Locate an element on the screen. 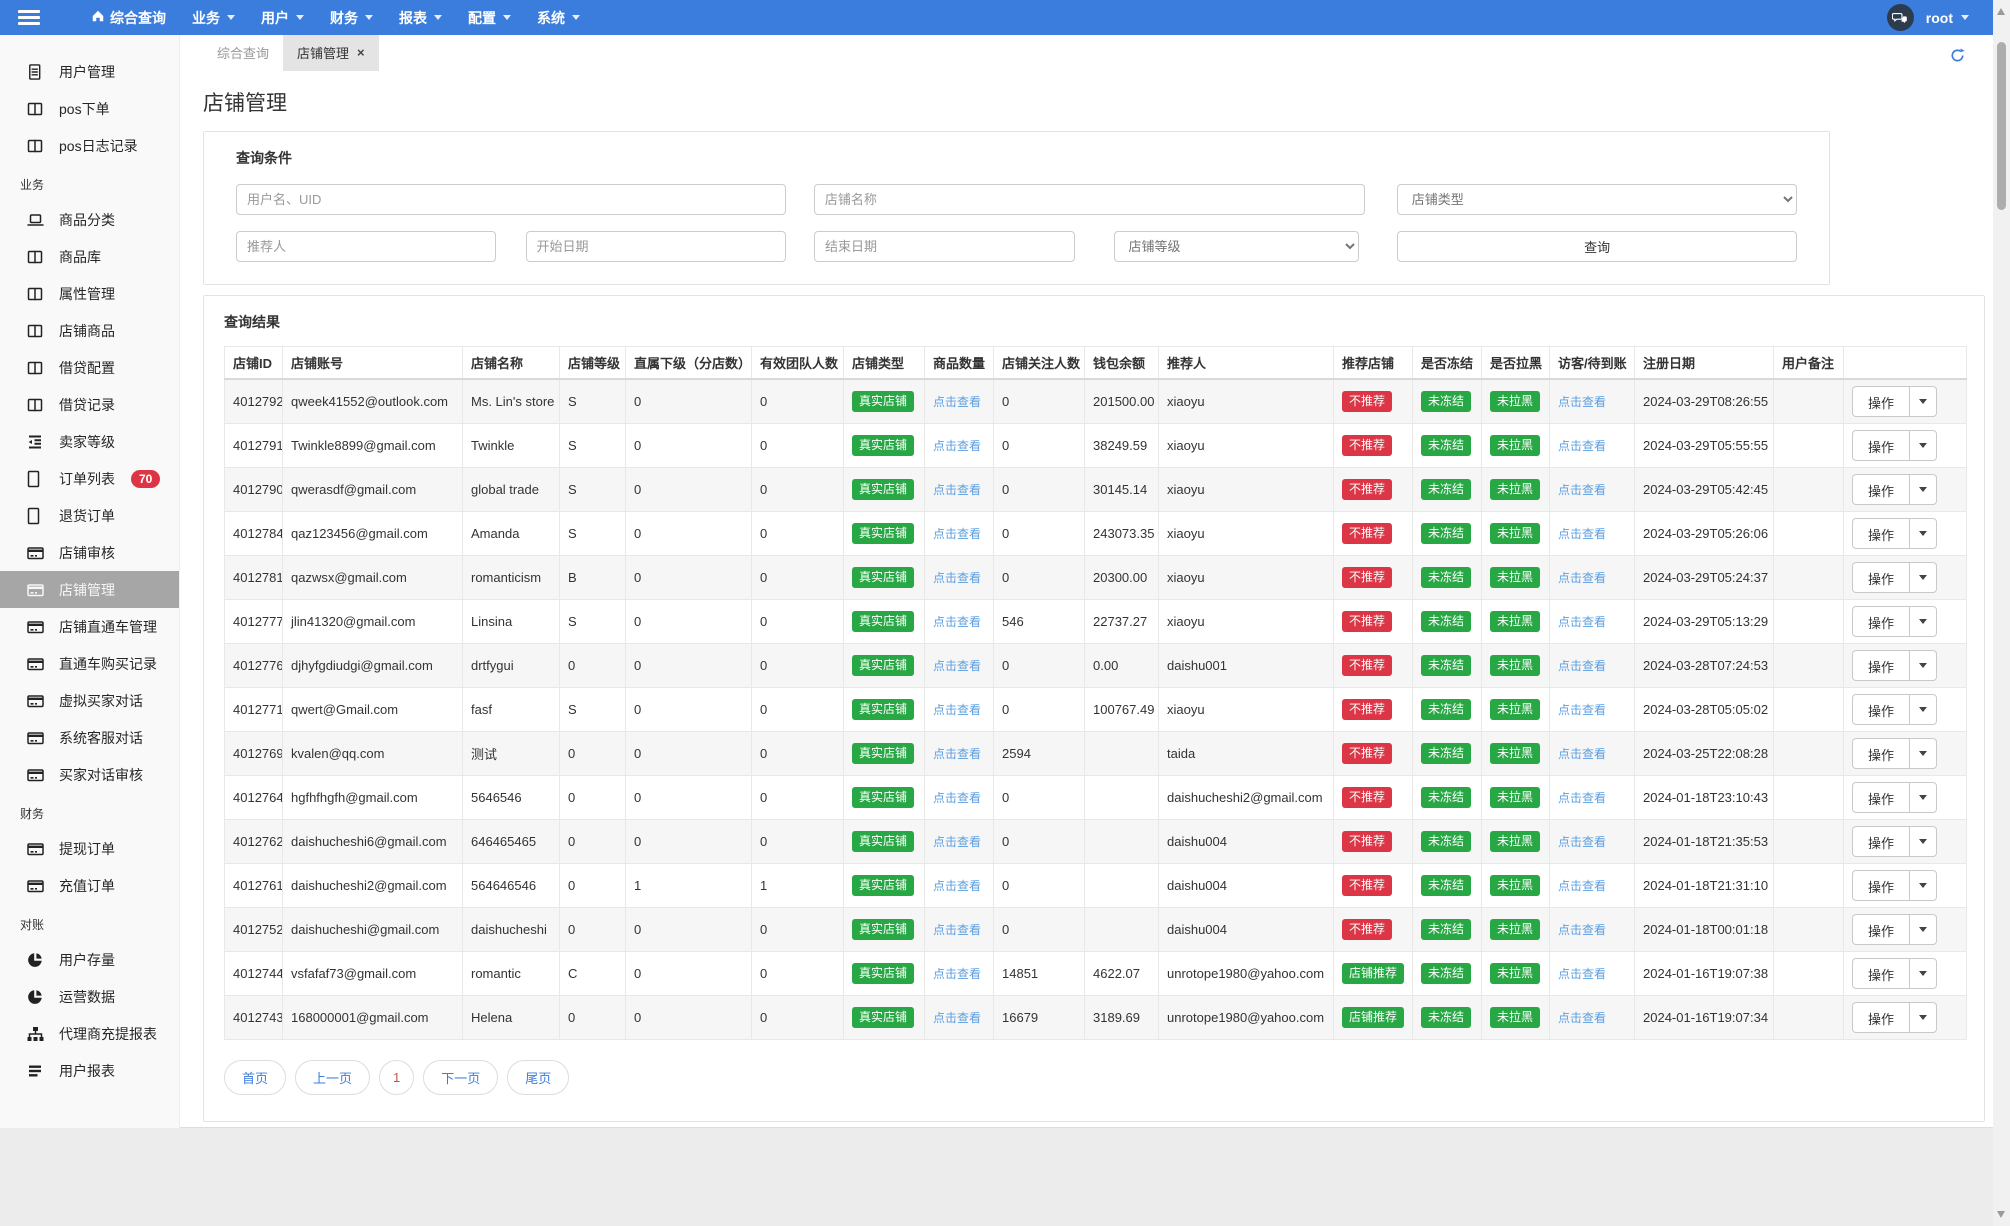 The height and width of the screenshot is (1226, 2010). page-button-上一页: 上一页 is located at coordinates (333, 1077).